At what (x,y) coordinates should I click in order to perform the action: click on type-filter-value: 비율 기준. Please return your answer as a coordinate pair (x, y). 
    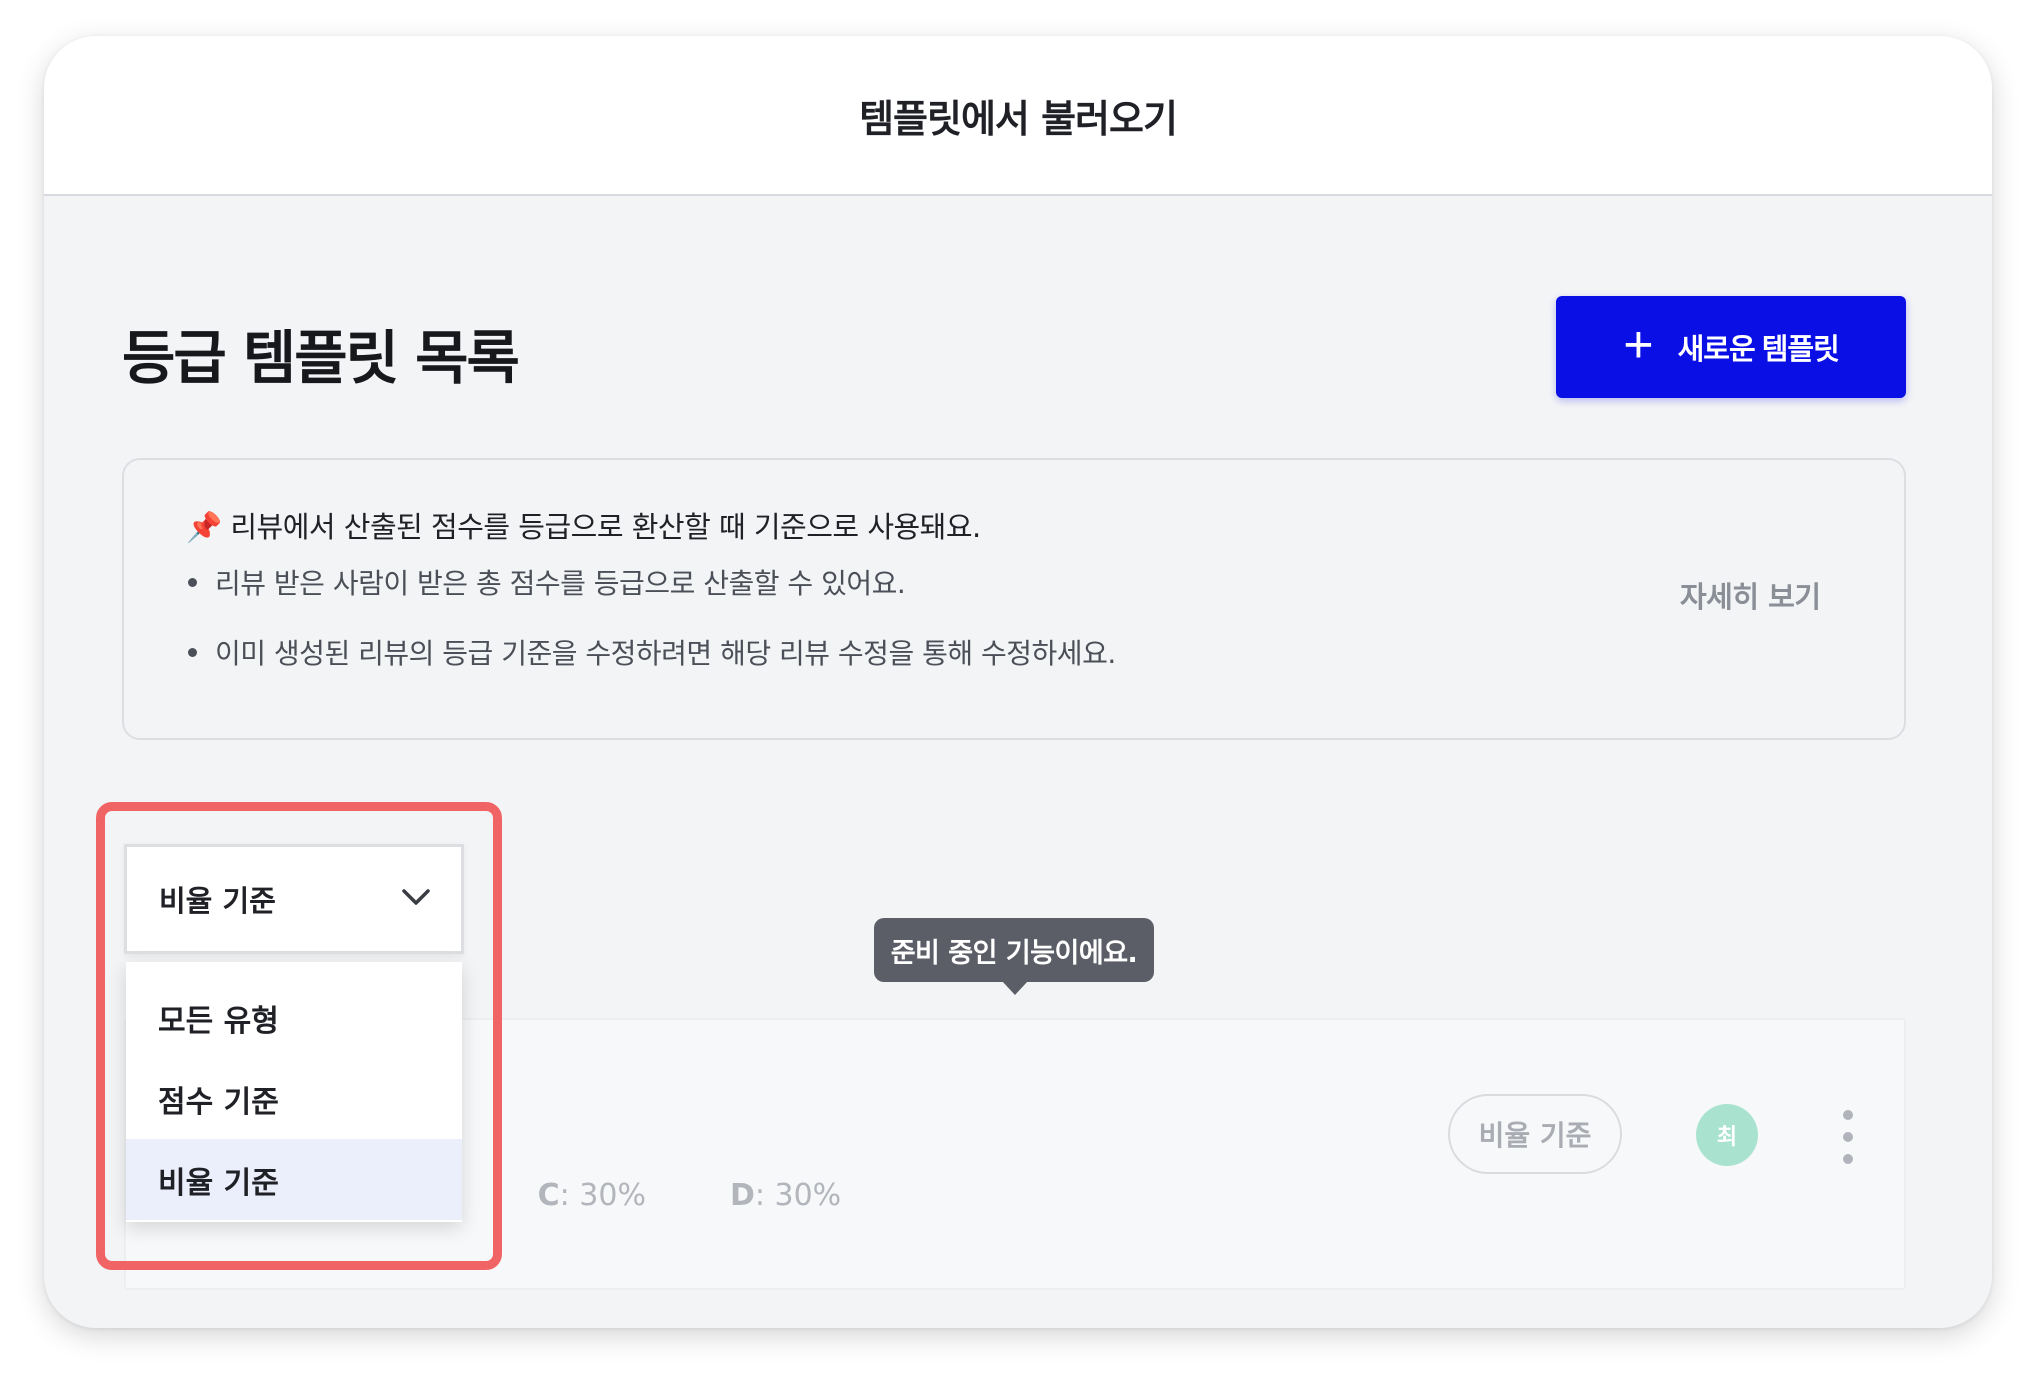
    Looking at the image, I should click on (217, 901).